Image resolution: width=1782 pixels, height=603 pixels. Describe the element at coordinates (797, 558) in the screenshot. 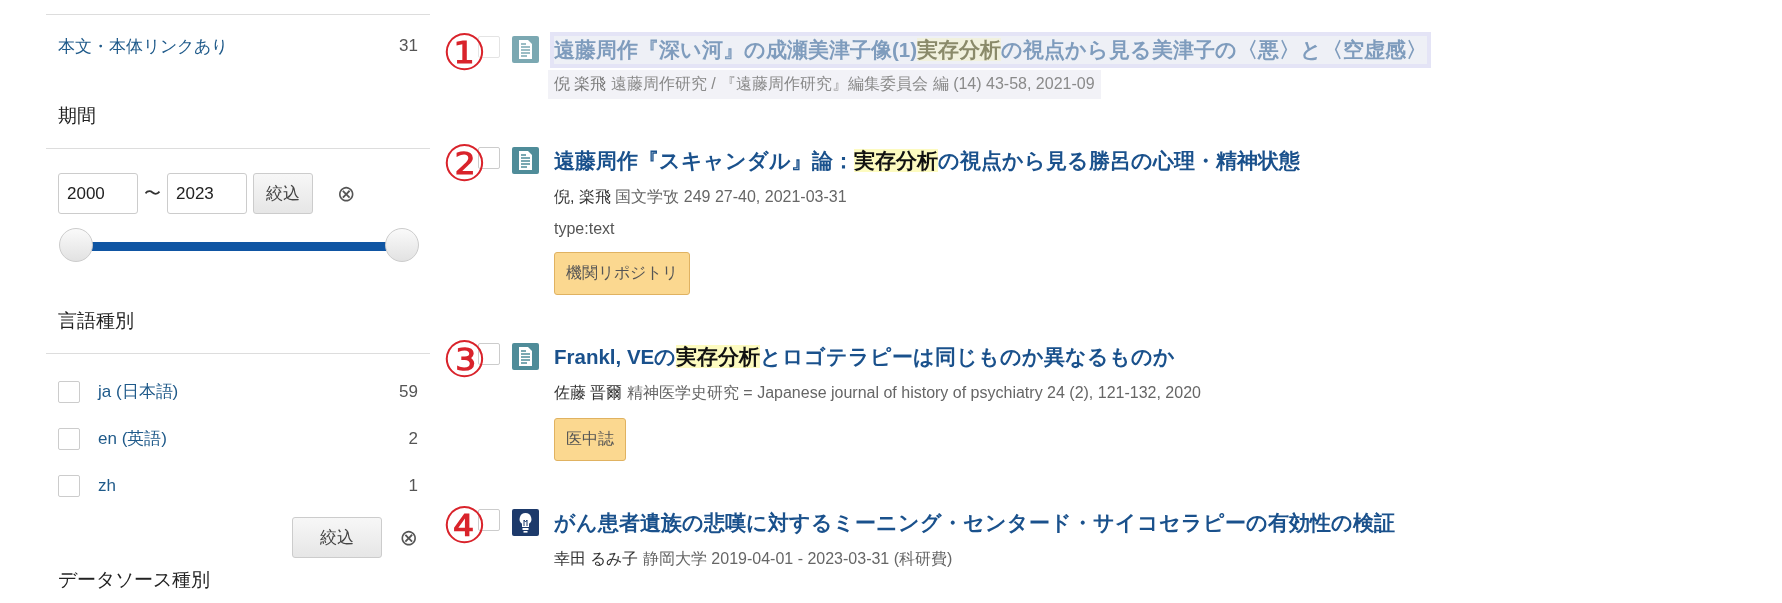

I see `citation-text: 静岡大学 2019-04-01 - 2023-03-31 (科研費)` at that location.